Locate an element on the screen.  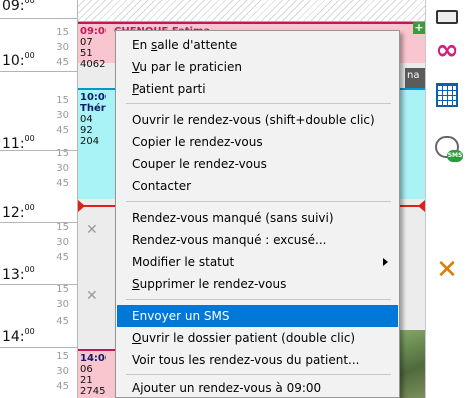
appointment-phone: 07 51 is located at coordinates (86, 48).